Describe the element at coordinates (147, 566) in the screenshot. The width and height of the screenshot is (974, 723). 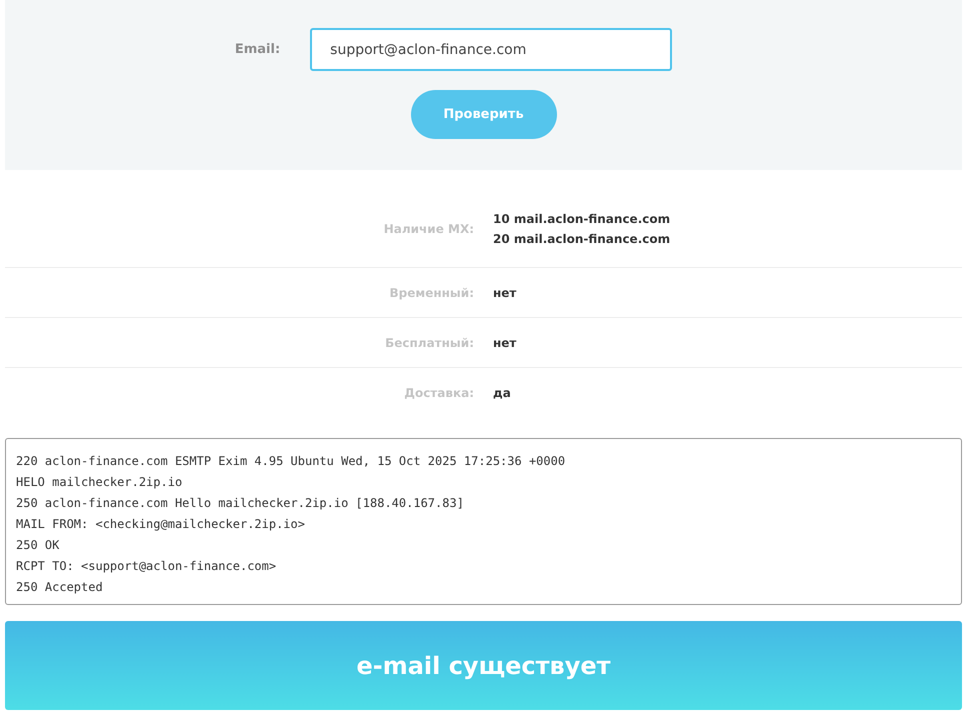
I see `log-line: RCPT TO: <support@aclon-finance.com>` at that location.